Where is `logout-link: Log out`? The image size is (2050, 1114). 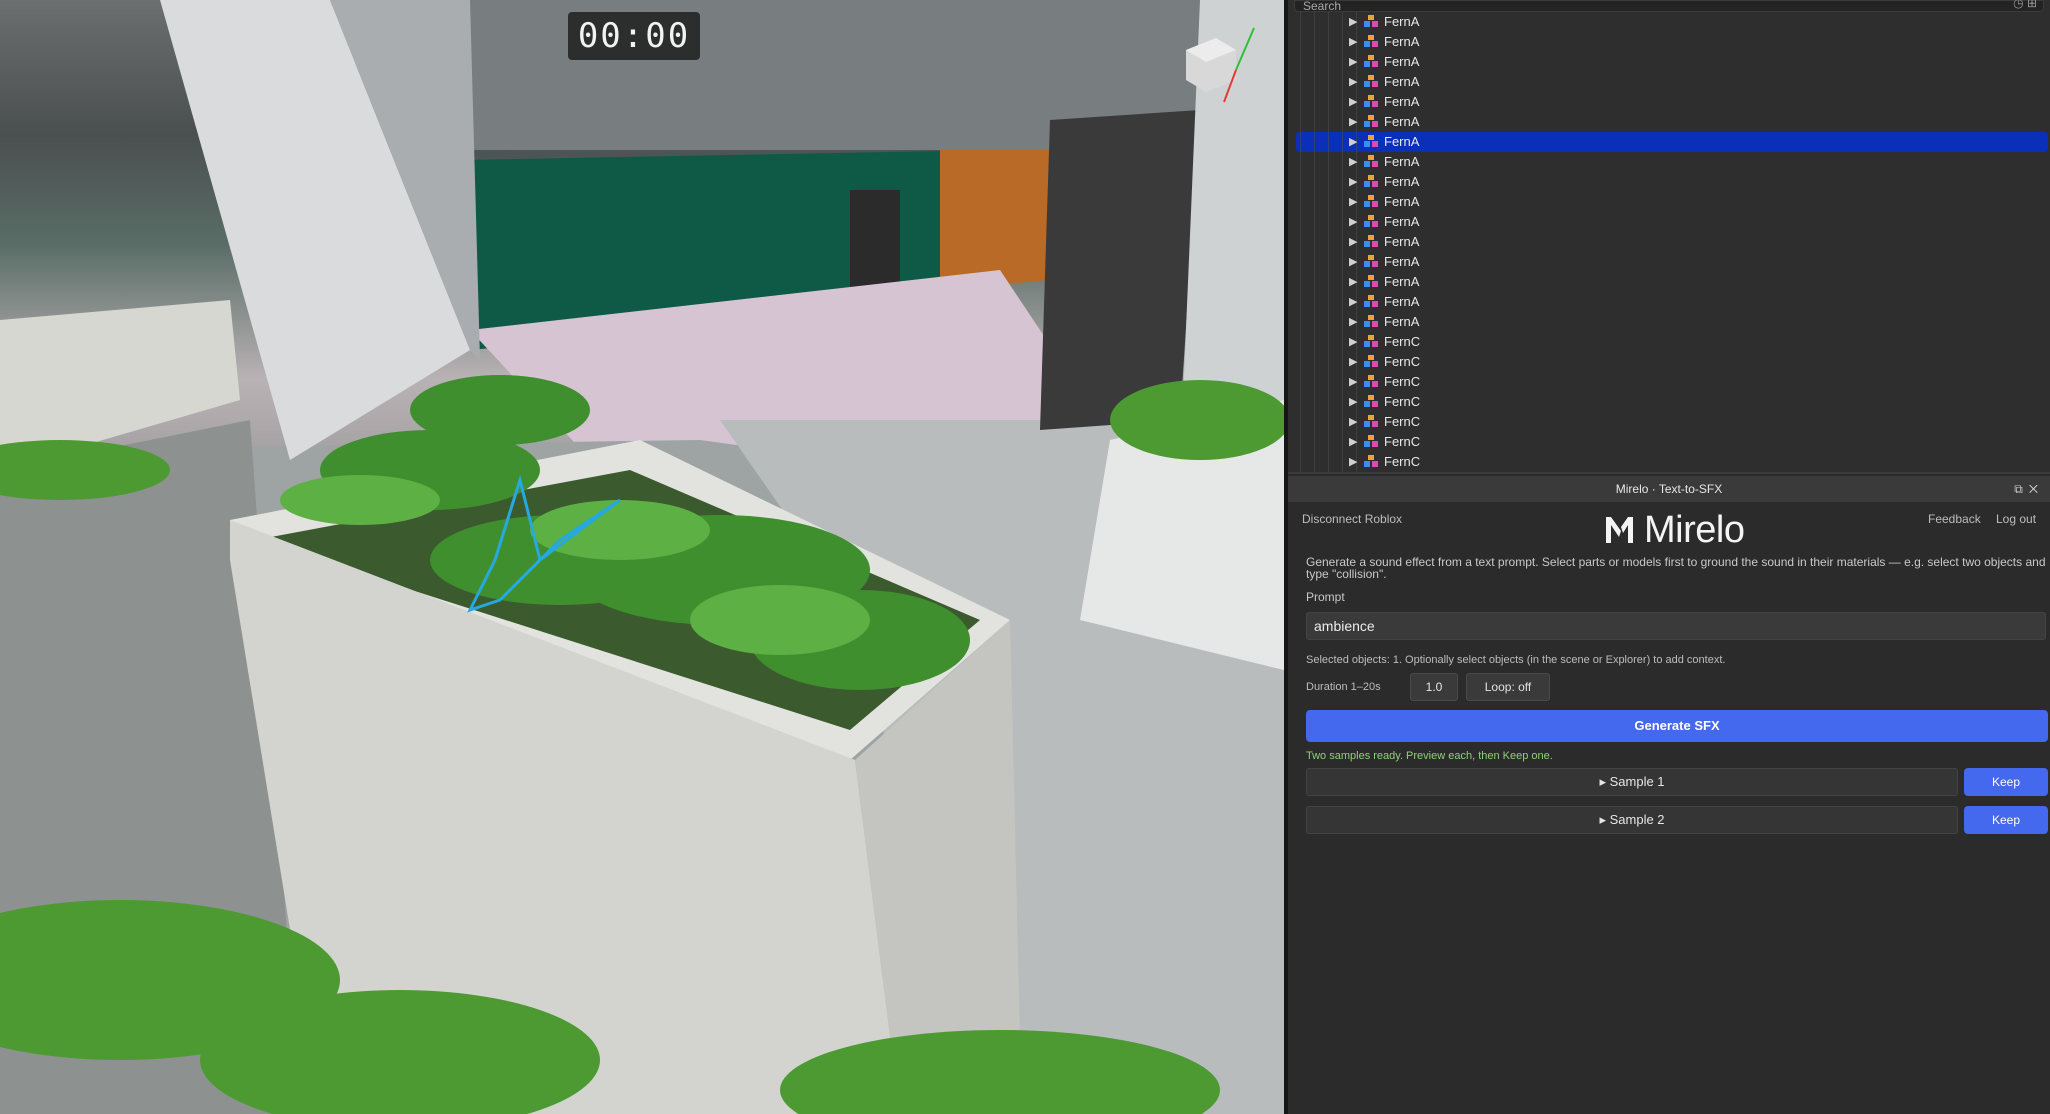 logout-link: Log out is located at coordinates (2016, 519).